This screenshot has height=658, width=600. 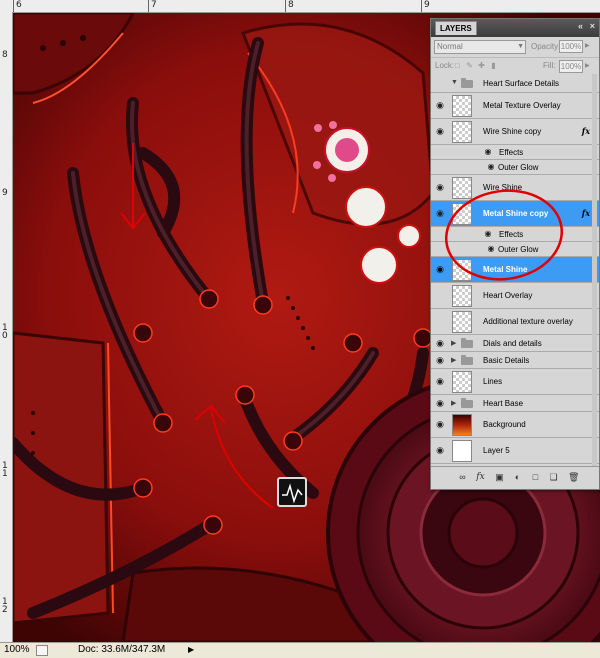 I want to click on fill-input: 100%, so click(x=571, y=66).